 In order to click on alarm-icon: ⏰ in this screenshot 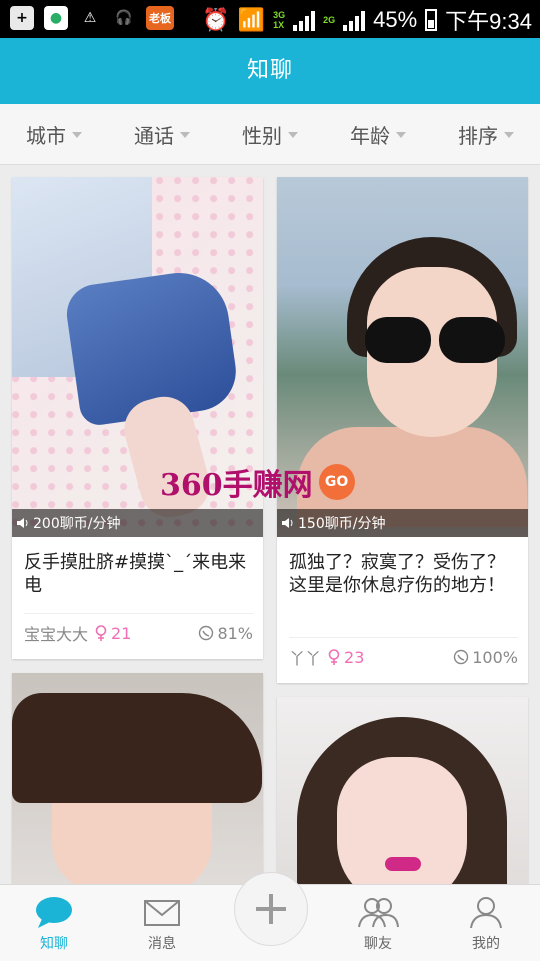, I will do `click(216, 19)`.